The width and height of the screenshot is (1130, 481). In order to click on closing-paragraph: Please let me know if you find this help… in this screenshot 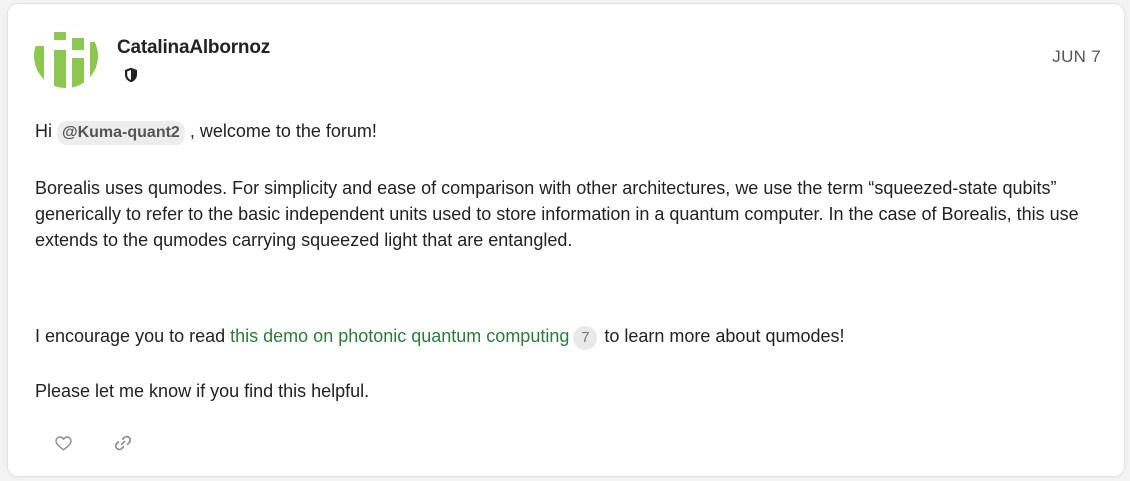, I will do `click(202, 391)`.